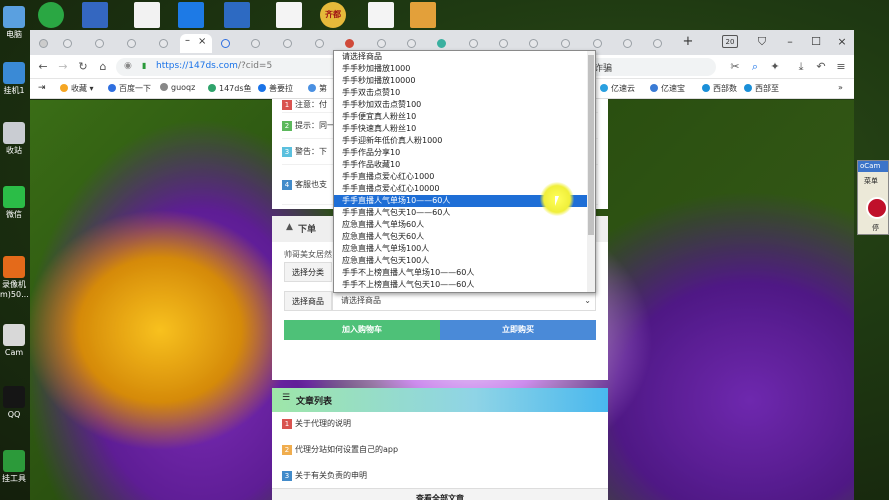  I want to click on new-tab-button: +, so click(688, 42).